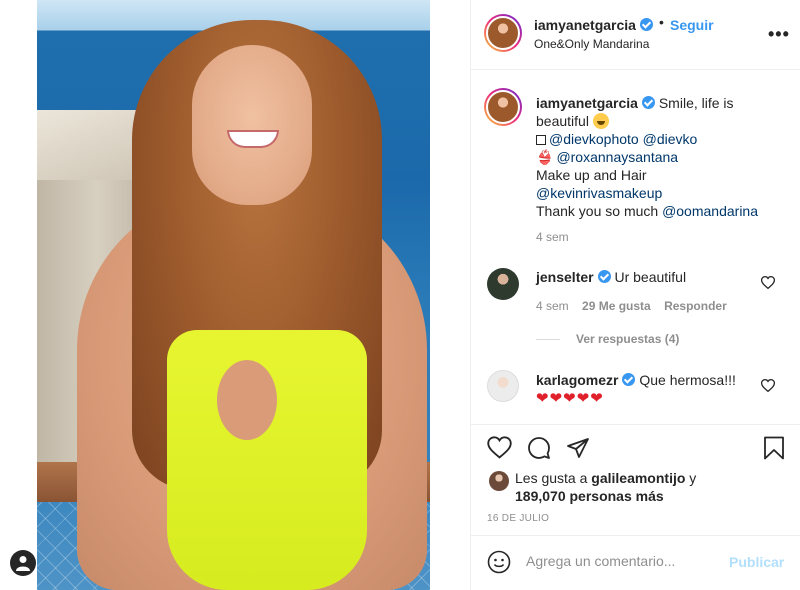  Describe the element at coordinates (599, 193) in the screenshot. I see `mention-link: @kevinrivasmakeup` at that location.